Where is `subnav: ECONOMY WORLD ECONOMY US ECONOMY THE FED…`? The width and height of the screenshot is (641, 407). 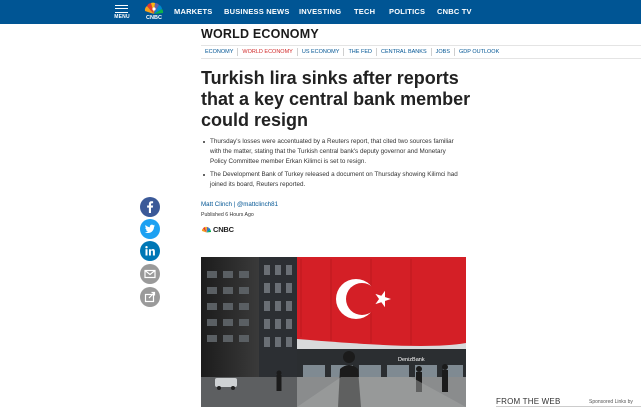
subnav: ECONOMY WORLD ECONOMY US ECONOMY THE FED… is located at coordinates (421, 52).